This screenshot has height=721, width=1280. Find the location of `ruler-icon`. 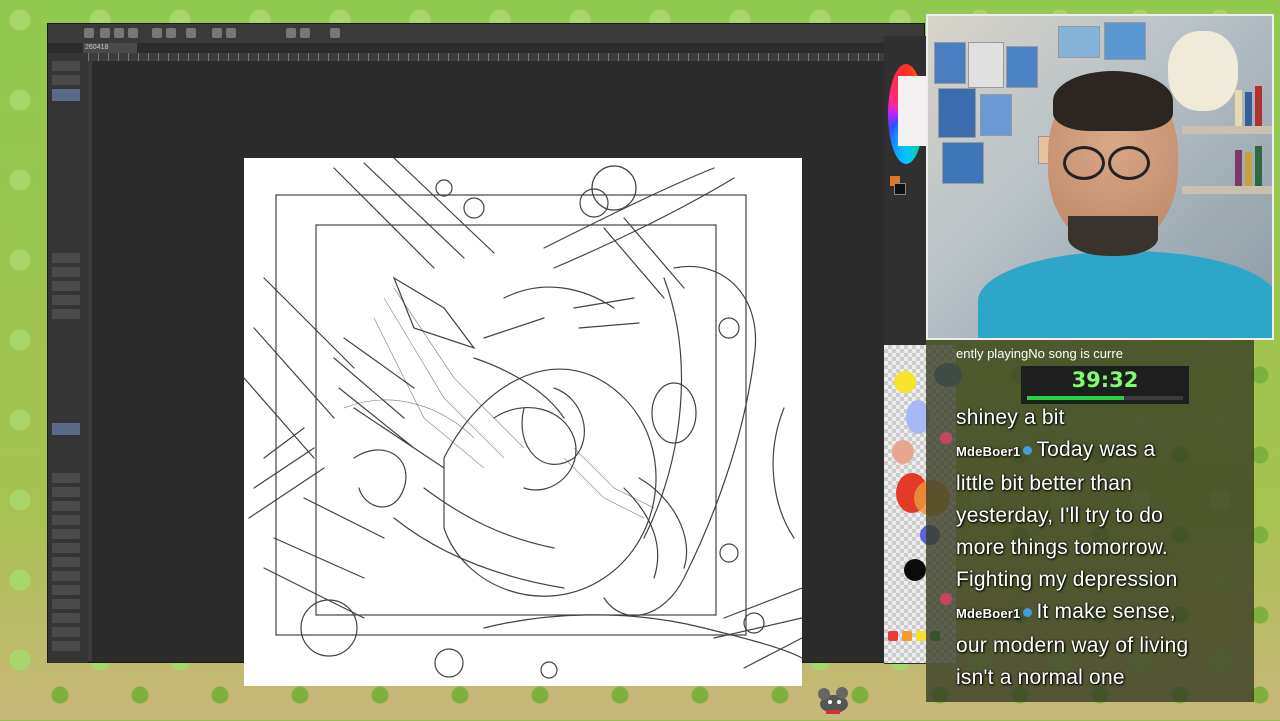

ruler-icon is located at coordinates (305, 33).